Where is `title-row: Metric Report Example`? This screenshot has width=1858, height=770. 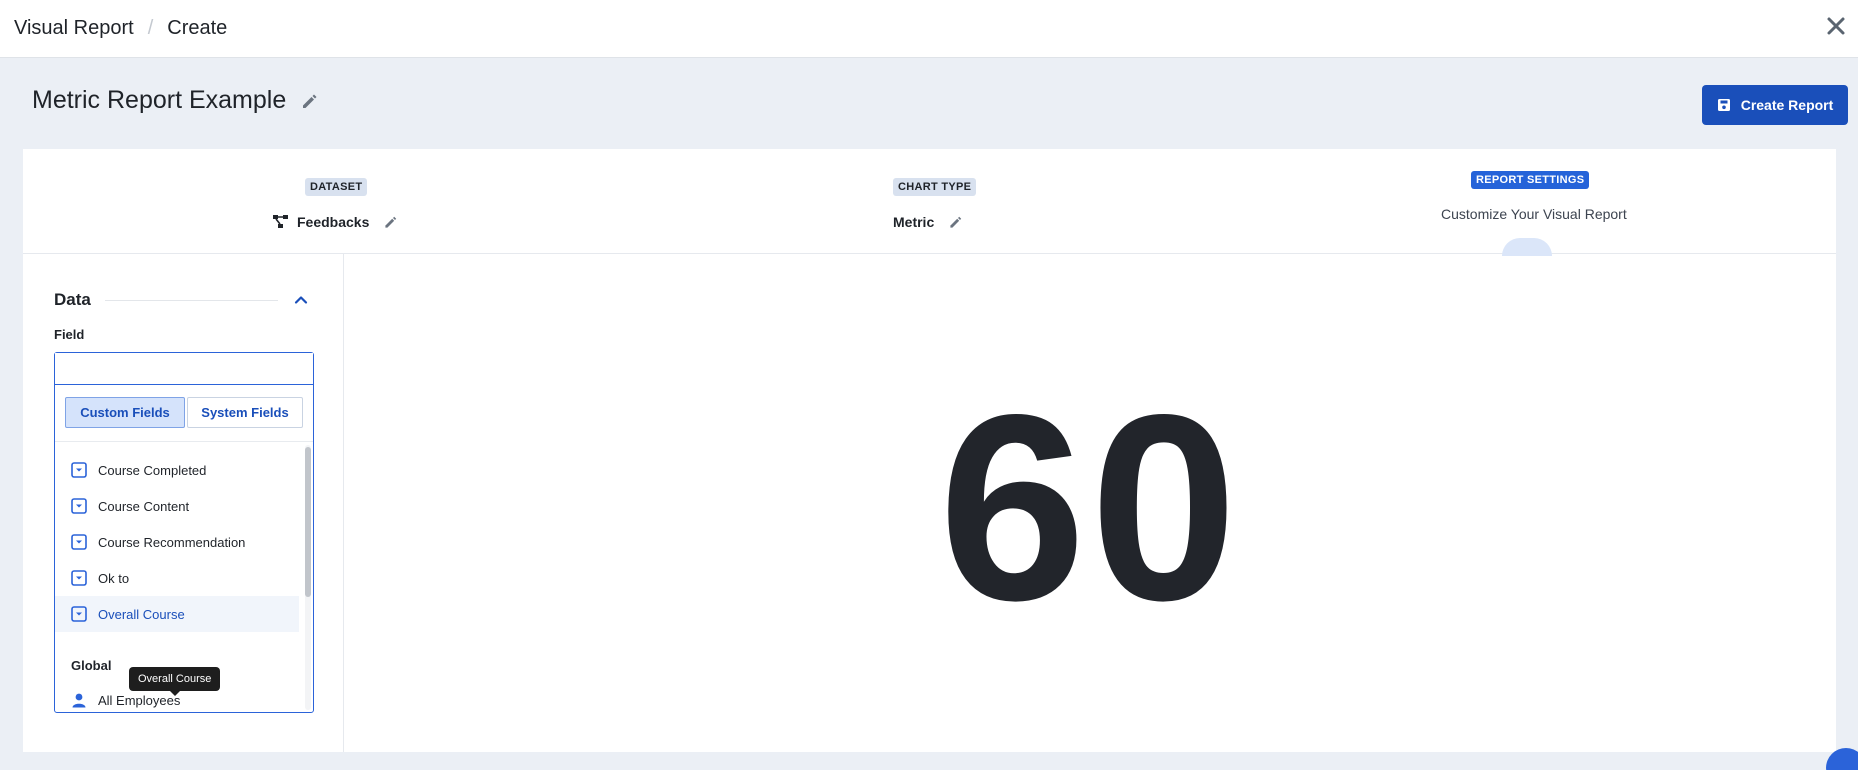 title-row: Metric Report Example is located at coordinates (176, 100).